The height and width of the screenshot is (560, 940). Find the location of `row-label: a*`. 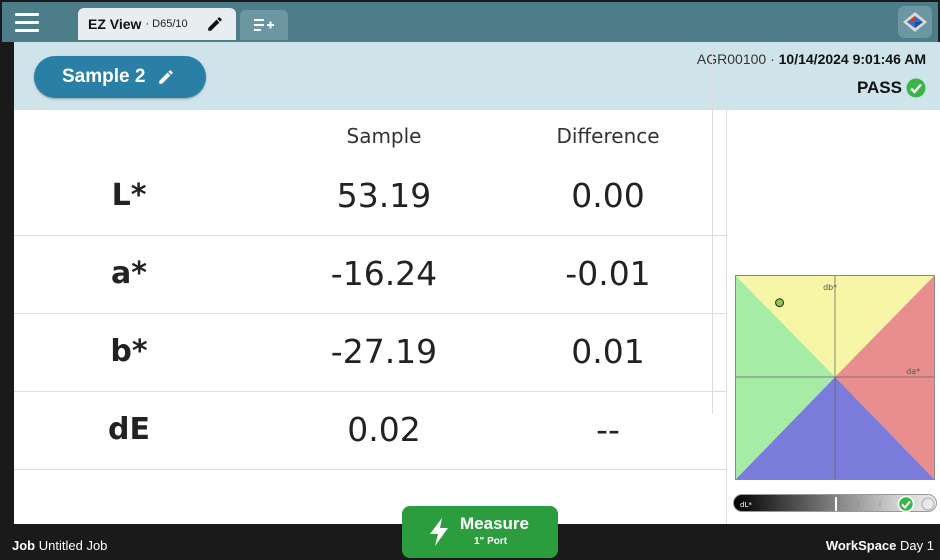

row-label: a* is located at coordinates (129, 273).